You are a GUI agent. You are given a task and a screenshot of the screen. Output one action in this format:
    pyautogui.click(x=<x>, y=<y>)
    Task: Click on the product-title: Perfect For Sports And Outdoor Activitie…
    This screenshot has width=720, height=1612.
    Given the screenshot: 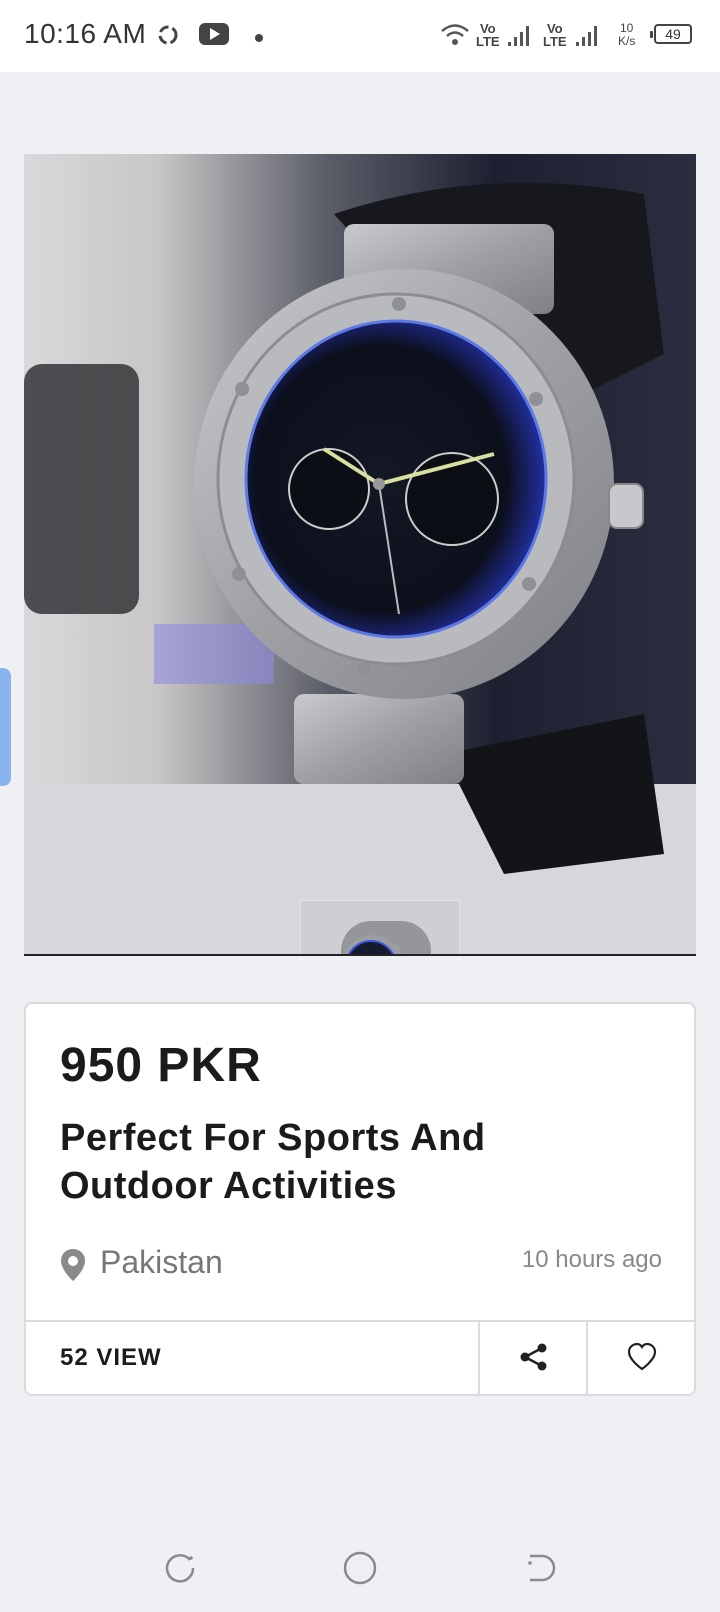 What is the action you would take?
    pyautogui.click(x=273, y=1162)
    